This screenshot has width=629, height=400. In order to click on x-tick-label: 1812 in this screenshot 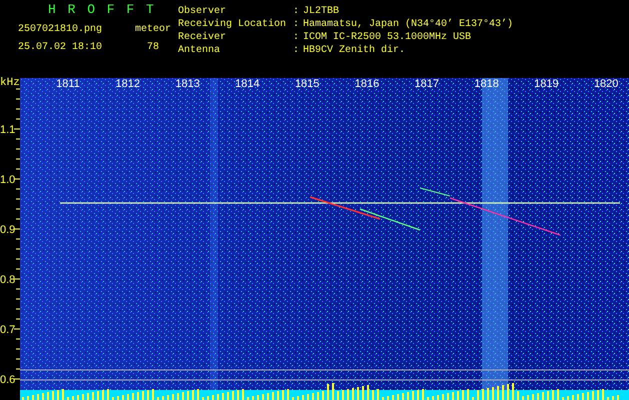, I will do `click(128, 84)`.